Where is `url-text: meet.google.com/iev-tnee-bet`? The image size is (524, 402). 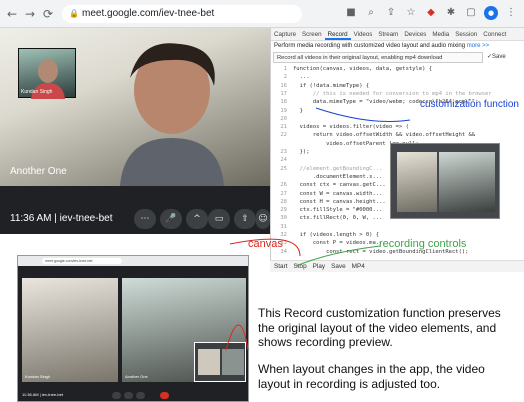 url-text: meet.google.com/iev-tnee-bet is located at coordinates (148, 13).